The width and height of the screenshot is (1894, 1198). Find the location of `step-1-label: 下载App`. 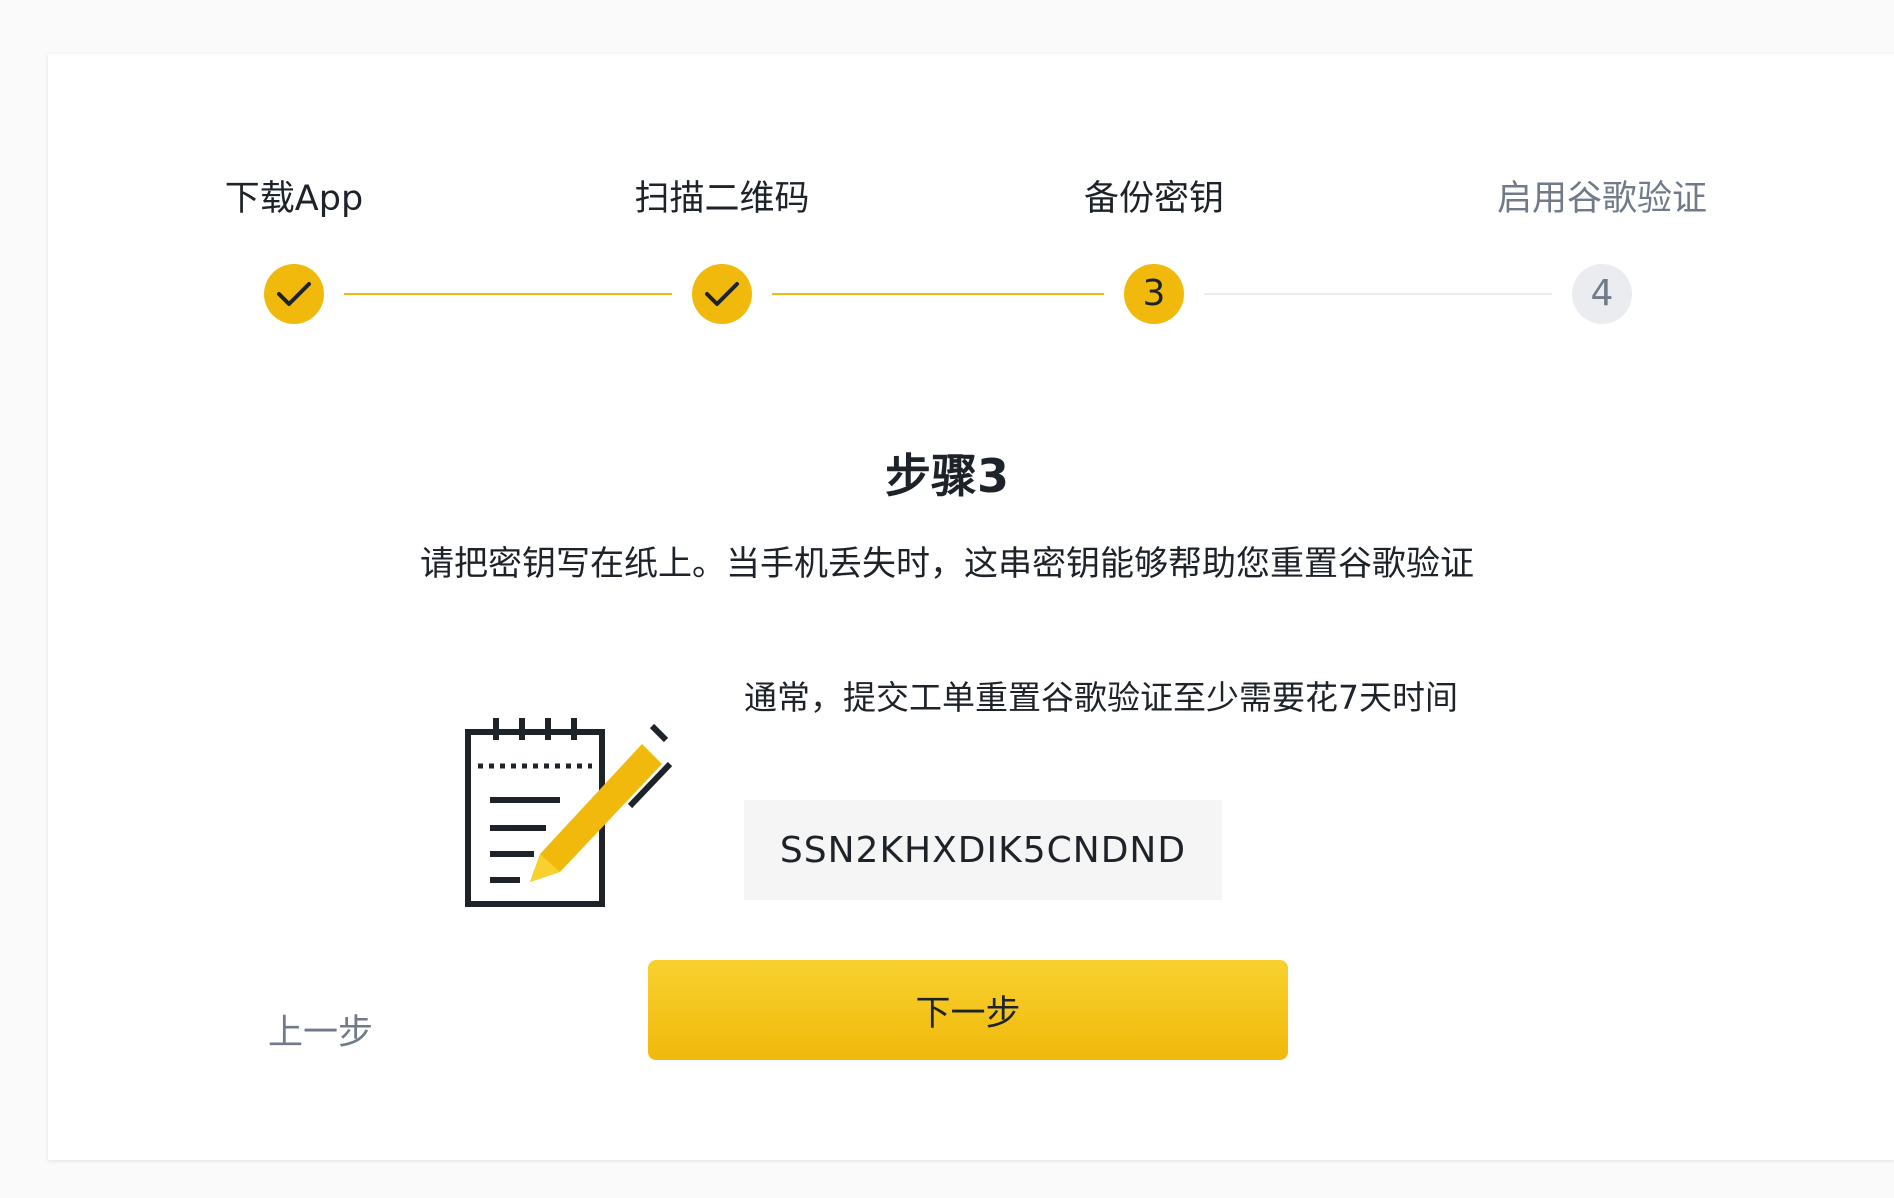

step-1-label: 下载App is located at coordinates (294, 199).